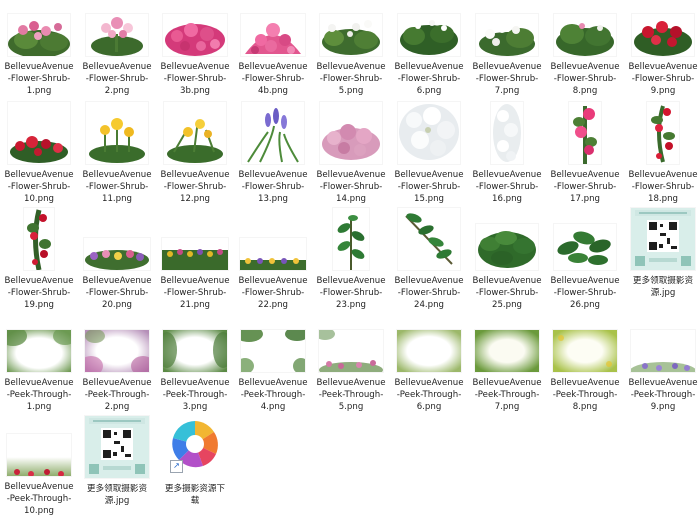 The width and height of the screenshot is (700, 520). Describe the element at coordinates (39, 395) in the screenshot. I see `file-name: BellevueAvenue -Peek-Through- 1.png` at that location.